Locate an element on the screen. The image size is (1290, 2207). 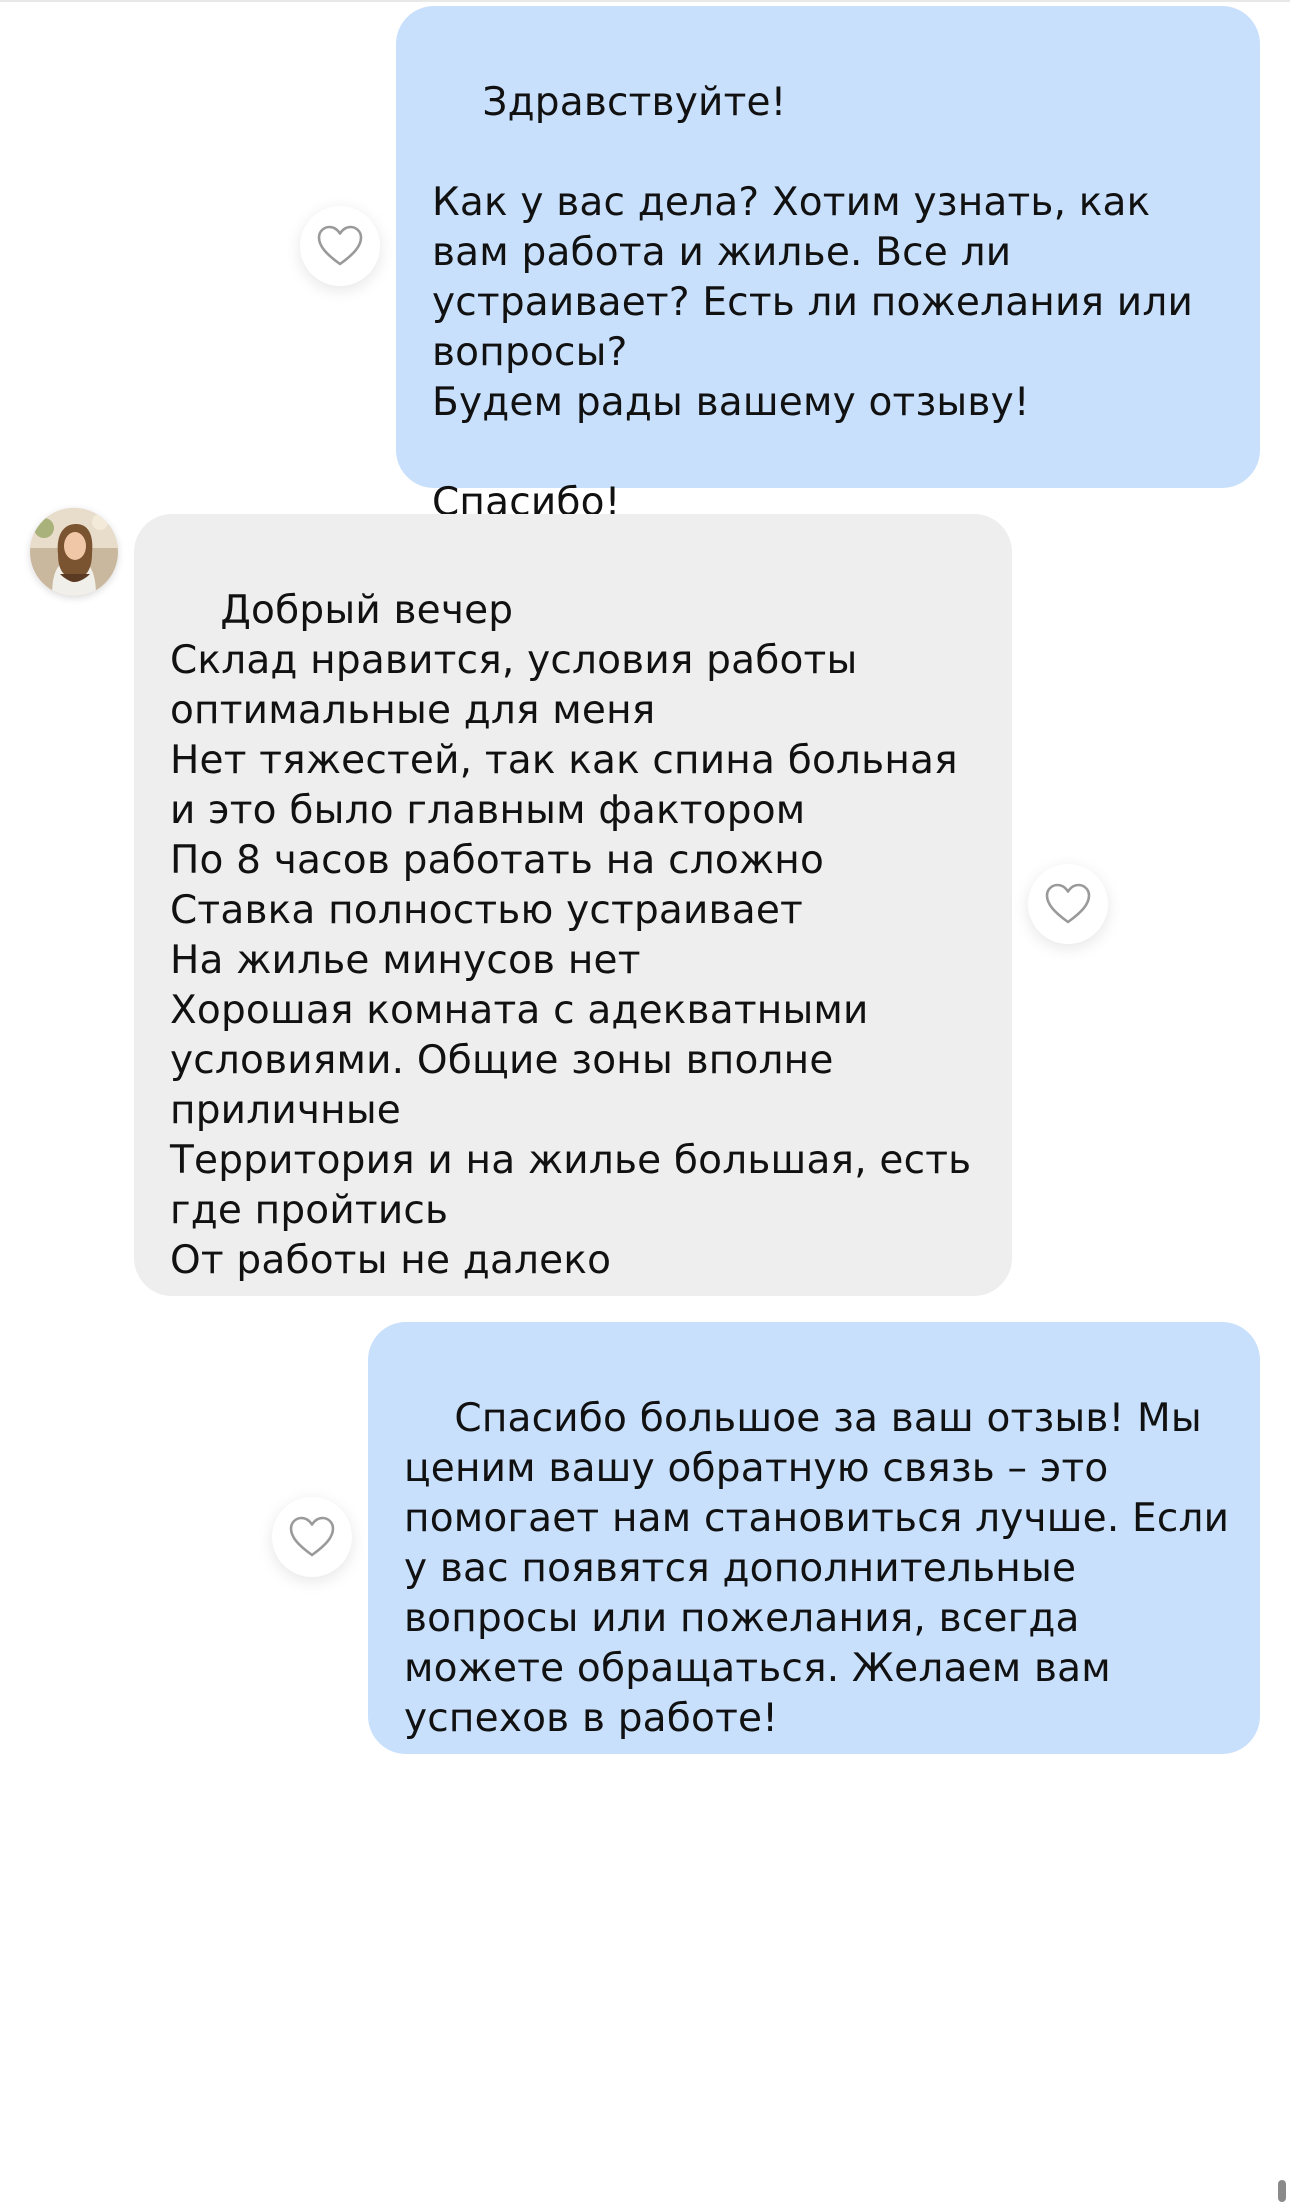
user-avatar-photo is located at coordinates (74, 552).